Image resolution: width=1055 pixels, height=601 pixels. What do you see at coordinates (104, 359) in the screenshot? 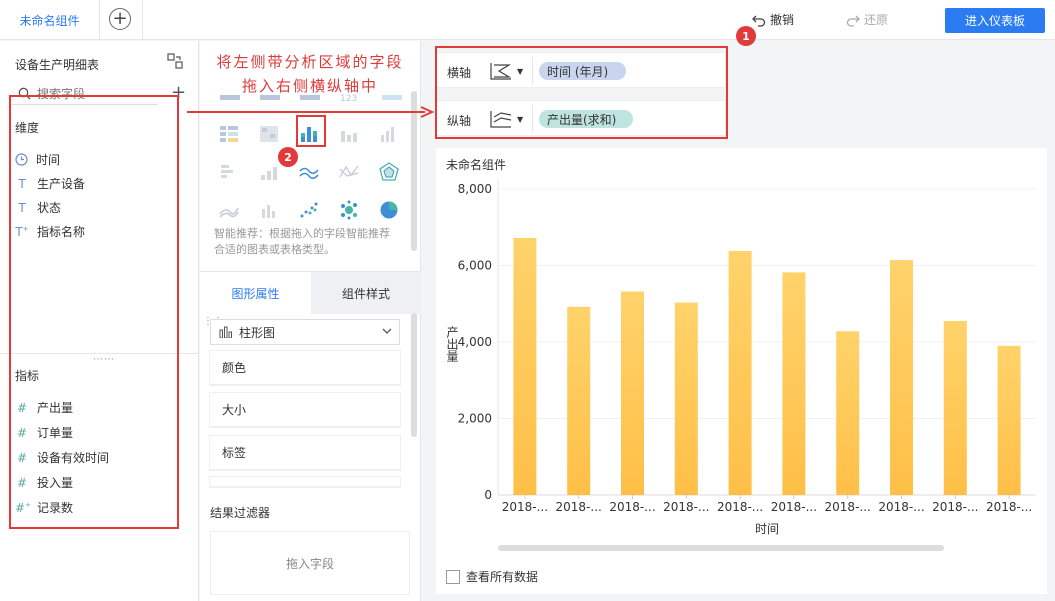
I see `splitter-grip-icon: ⋯⋯` at bounding box center [104, 359].